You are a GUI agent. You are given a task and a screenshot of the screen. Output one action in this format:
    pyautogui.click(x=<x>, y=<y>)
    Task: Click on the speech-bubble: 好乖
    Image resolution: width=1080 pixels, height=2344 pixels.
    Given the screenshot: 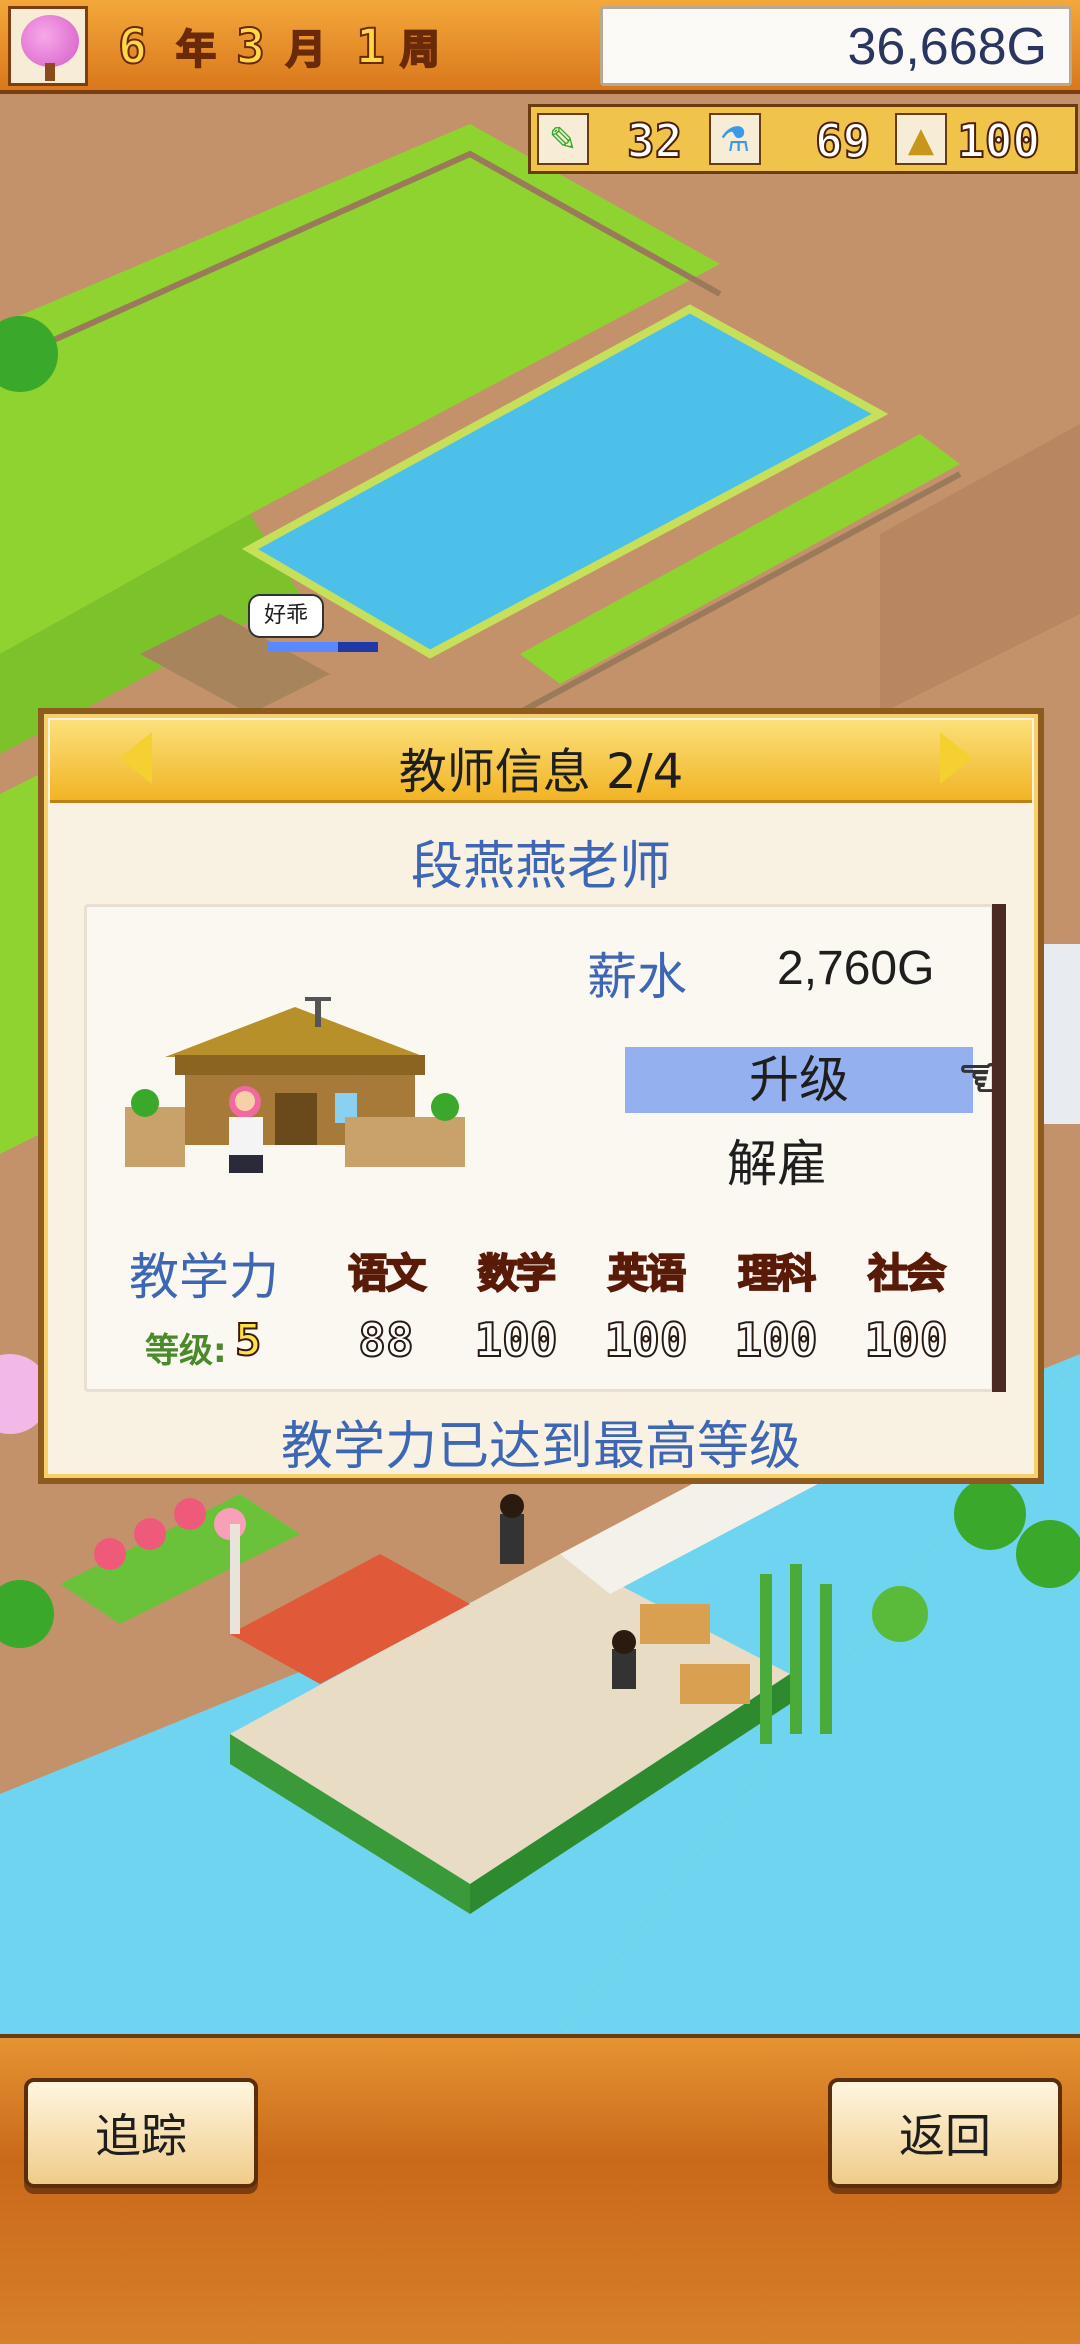 What is the action you would take?
    pyautogui.click(x=286, y=616)
    